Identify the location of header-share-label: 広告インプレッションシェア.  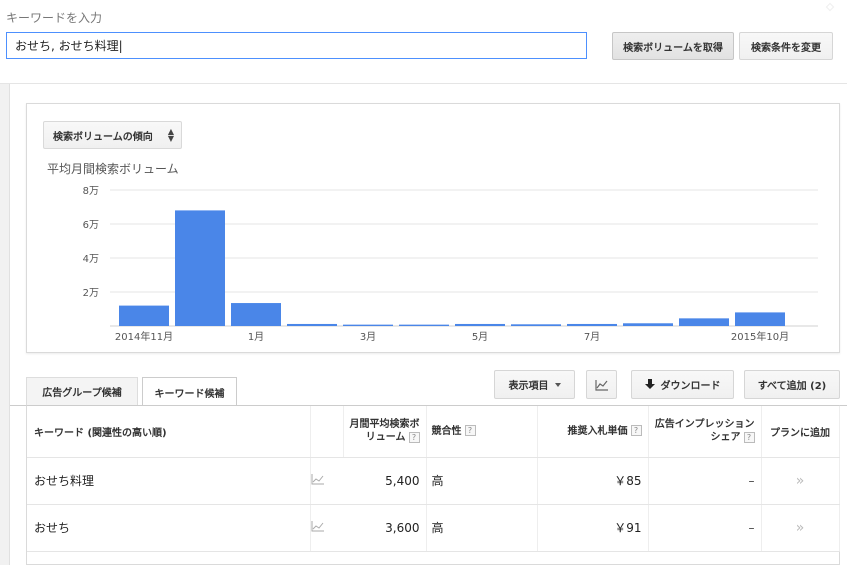
(704, 431).